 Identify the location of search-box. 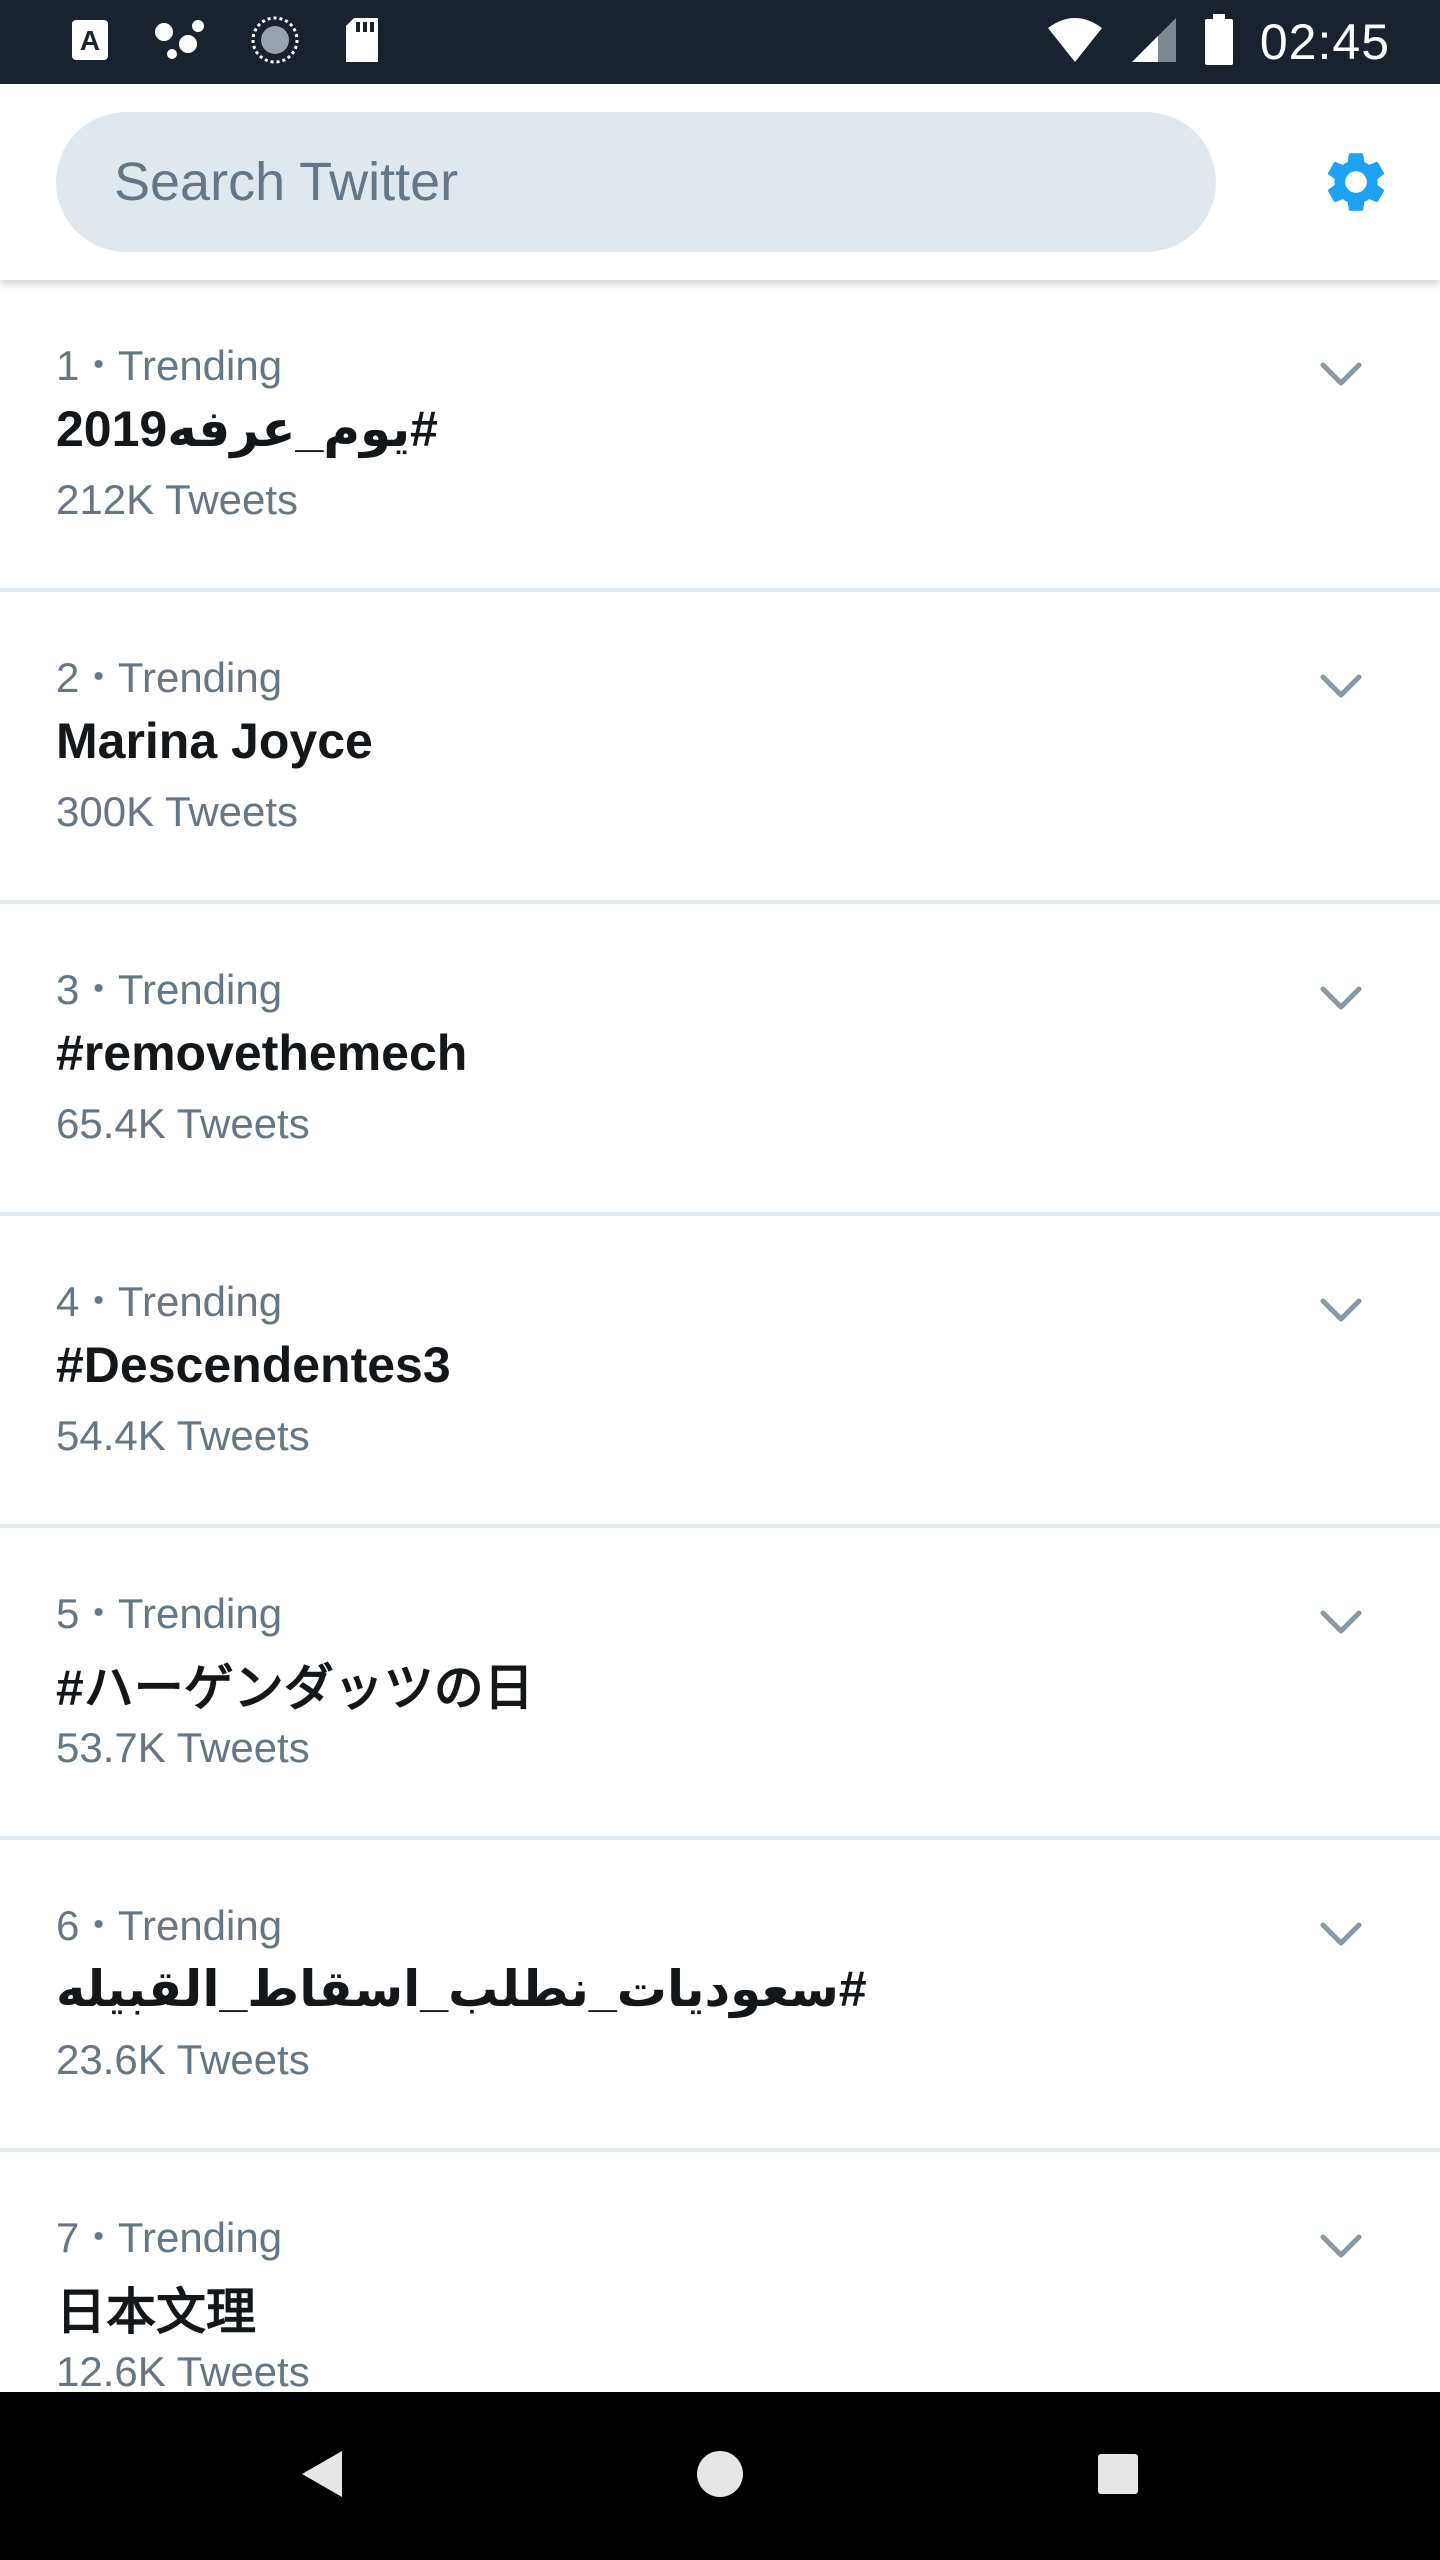
(636, 182).